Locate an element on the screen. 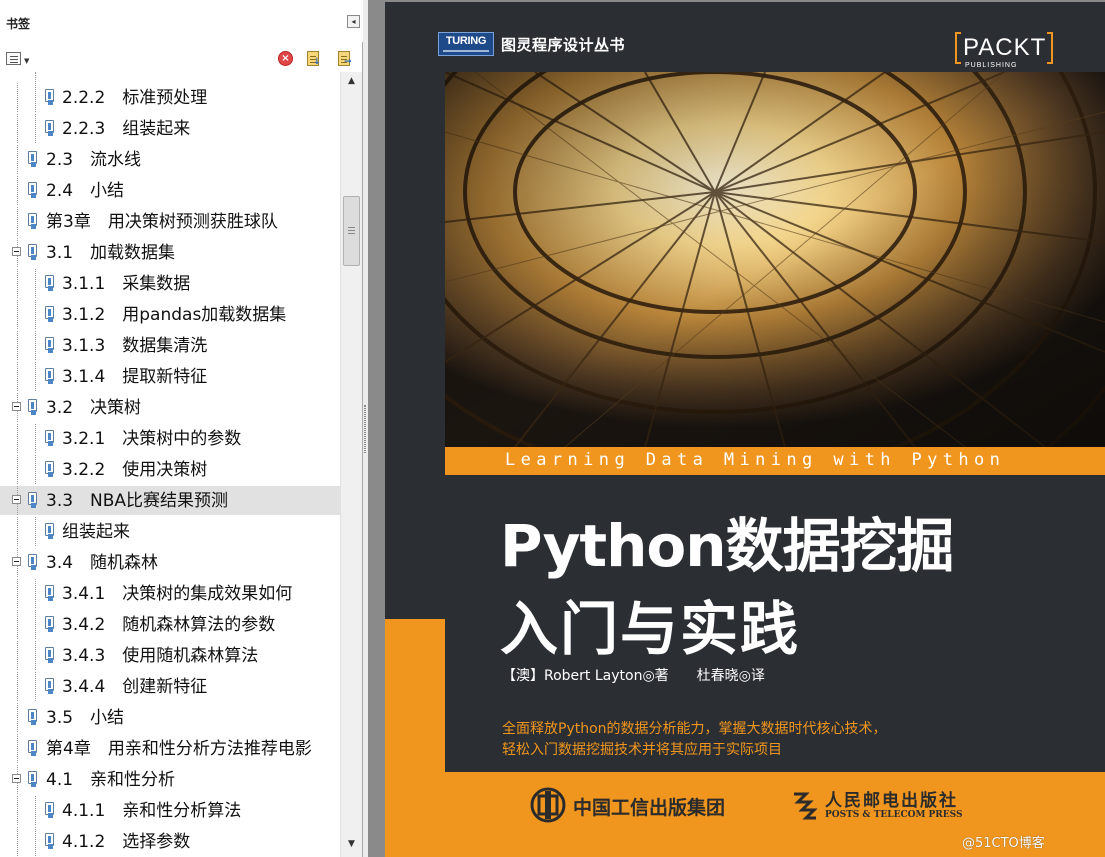 This screenshot has width=1105, height=857. options-menu-button: ▼ is located at coordinates (19, 59).